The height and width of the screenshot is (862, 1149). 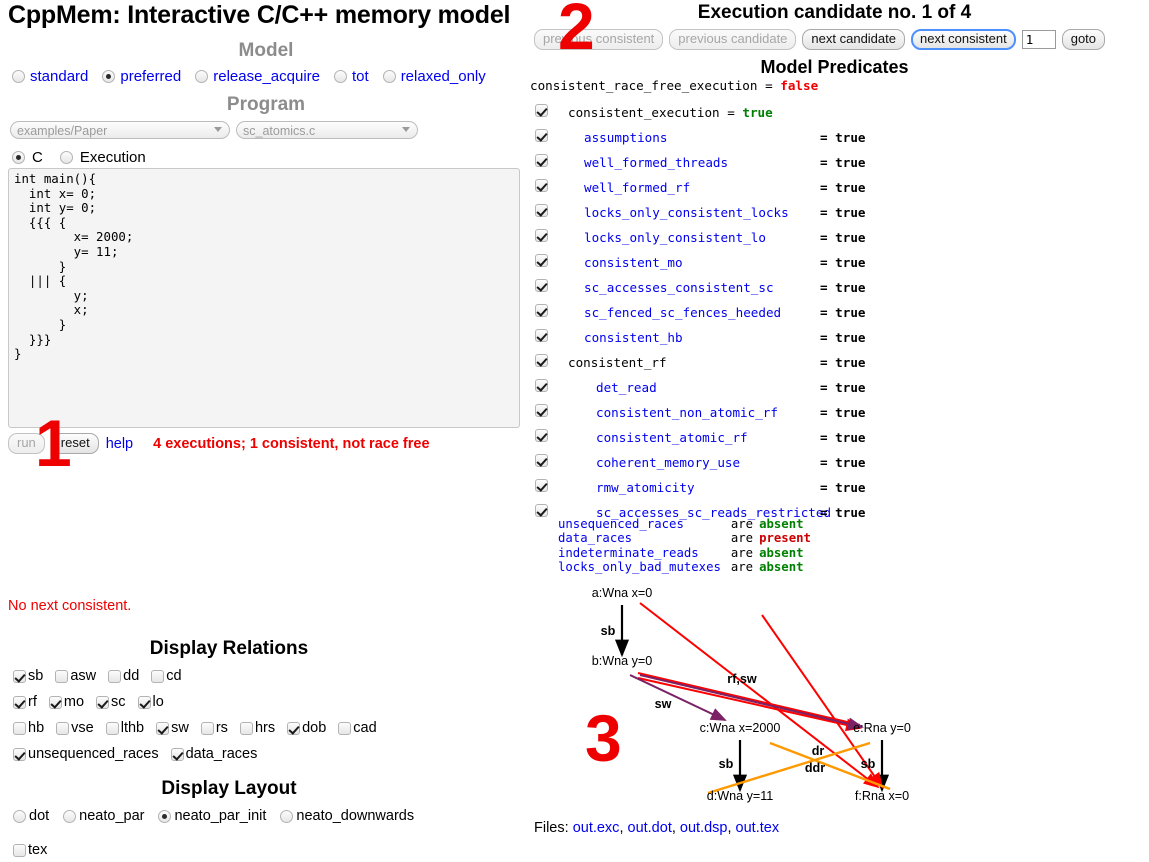 What do you see at coordinates (644, 567) in the screenshot?
I see `race-name-locks_only_bad_mutexes: locks_only_bad_mutexes` at bounding box center [644, 567].